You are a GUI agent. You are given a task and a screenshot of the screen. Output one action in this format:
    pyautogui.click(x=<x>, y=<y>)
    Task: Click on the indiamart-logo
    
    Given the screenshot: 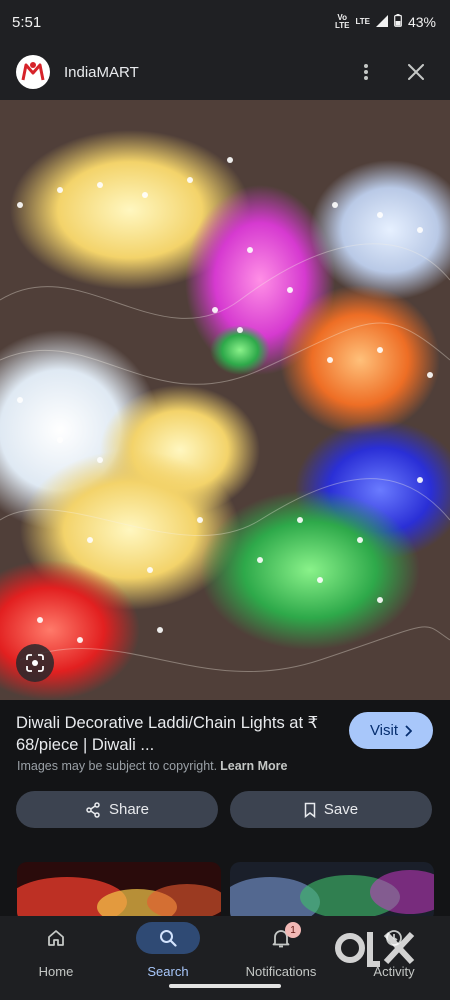 What is the action you would take?
    pyautogui.click(x=33, y=72)
    